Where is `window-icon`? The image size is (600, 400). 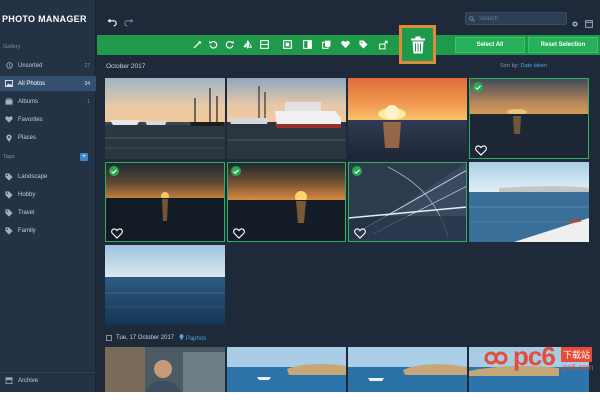 window-icon is located at coordinates (589, 24).